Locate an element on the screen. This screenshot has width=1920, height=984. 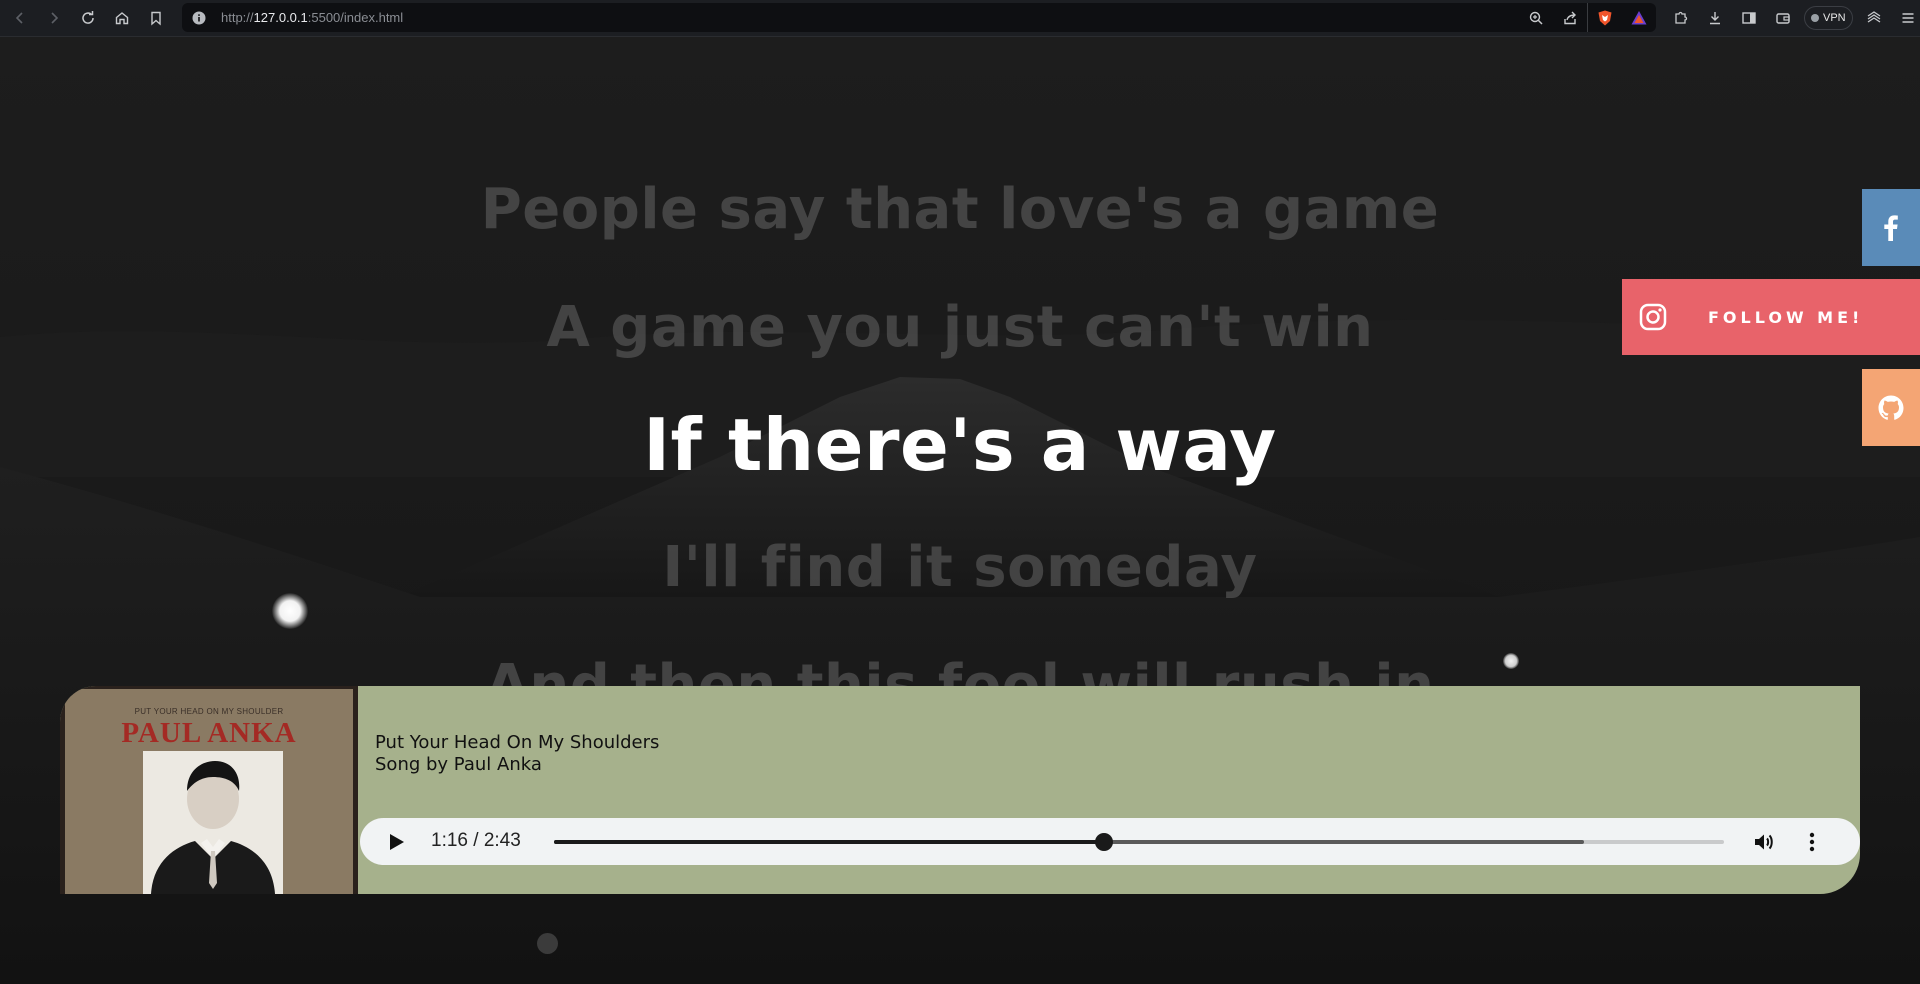
zoom-icon is located at coordinates (1536, 18).